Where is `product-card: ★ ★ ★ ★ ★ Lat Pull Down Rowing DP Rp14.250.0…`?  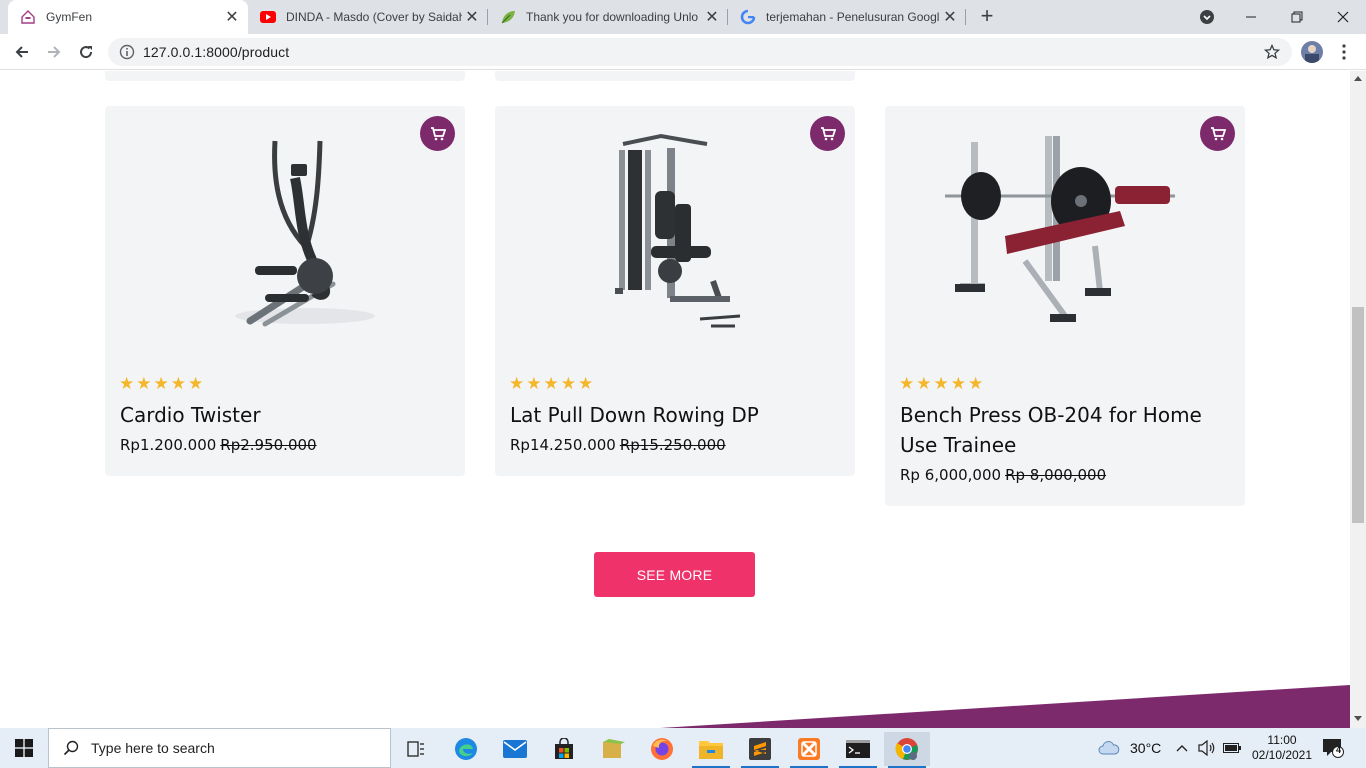 product-card: ★ ★ ★ ★ ★ Lat Pull Down Rowing DP Rp14.250.0… is located at coordinates (675, 291).